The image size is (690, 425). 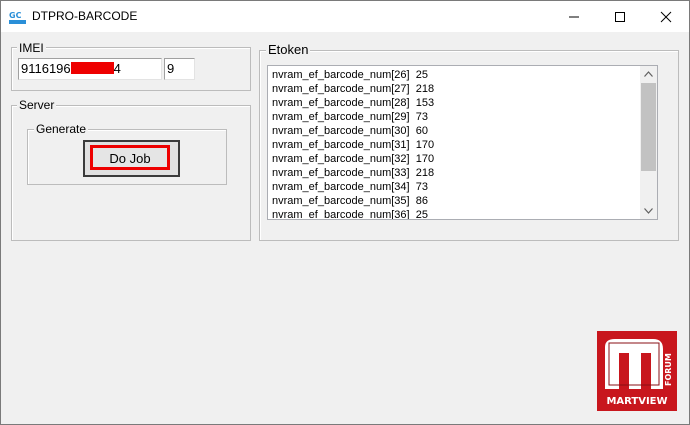 I want to click on list-item-name: nvram_ef_barcode_num[35], so click(x=341, y=201).